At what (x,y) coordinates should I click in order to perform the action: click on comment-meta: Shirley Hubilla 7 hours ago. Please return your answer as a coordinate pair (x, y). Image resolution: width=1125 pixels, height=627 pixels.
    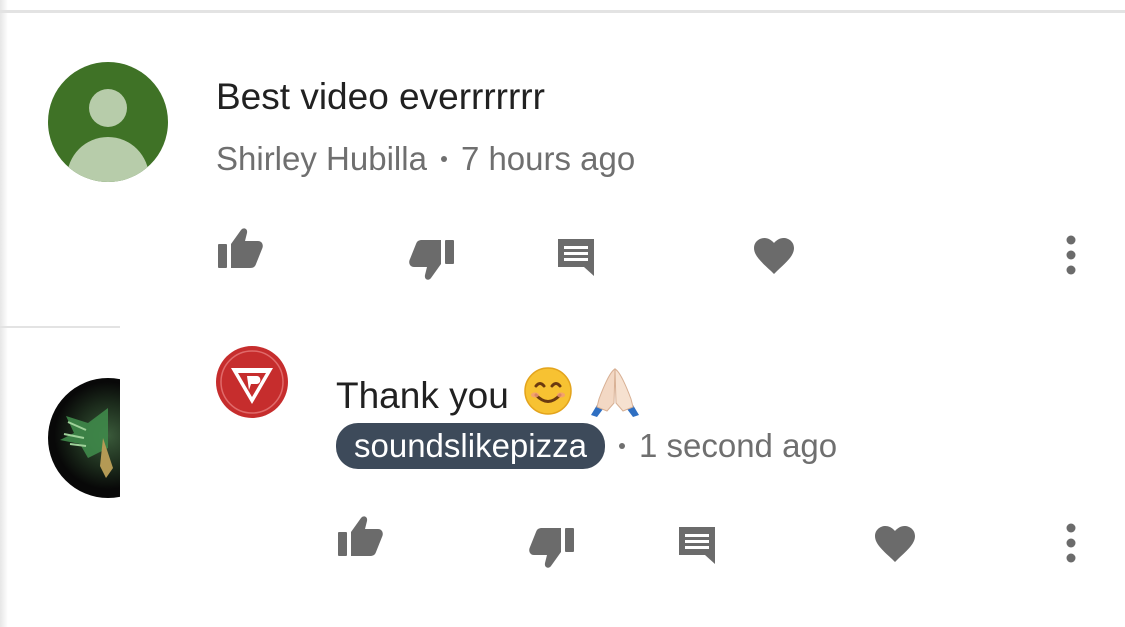
    Looking at the image, I should click on (425, 159).